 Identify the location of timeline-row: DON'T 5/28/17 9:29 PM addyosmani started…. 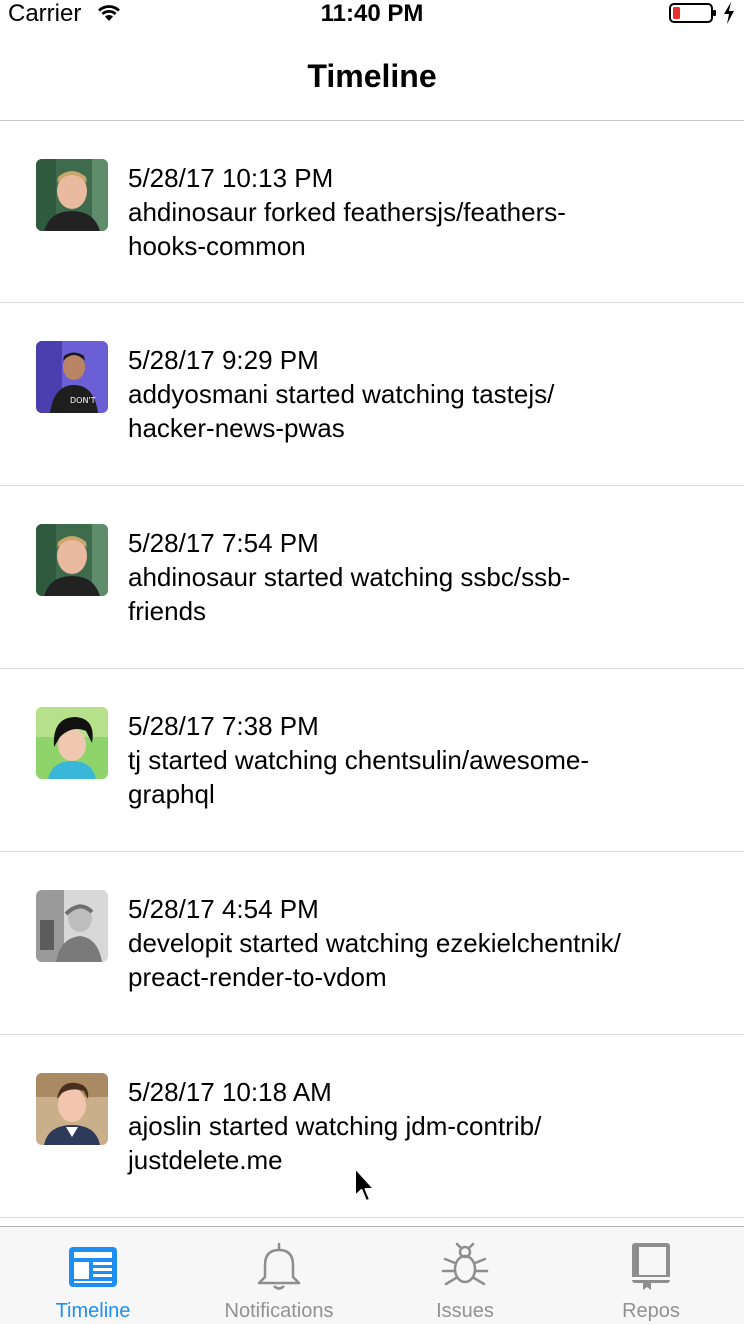
(372, 394).